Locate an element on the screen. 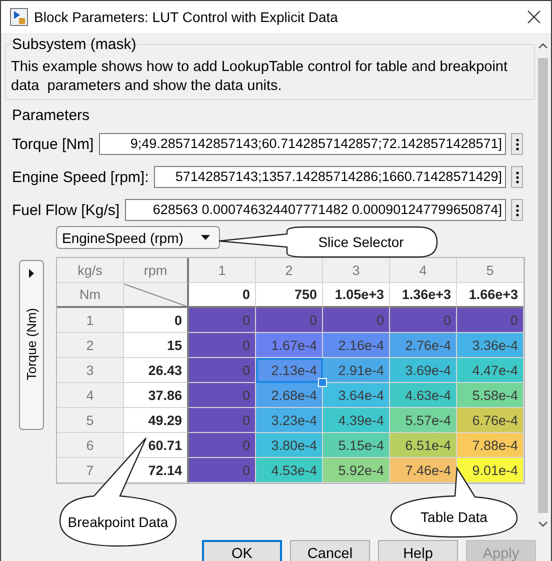  breakpoint-cell: 750 is located at coordinates (289, 295).